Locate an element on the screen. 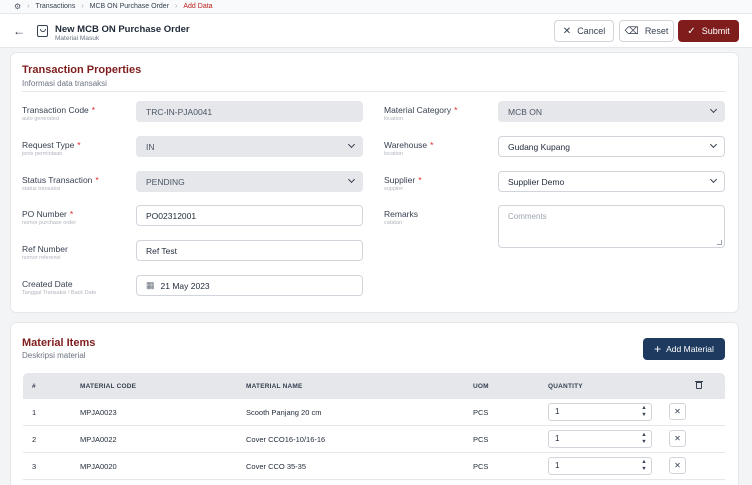  created-date-label: Created Date is located at coordinates (47, 284).